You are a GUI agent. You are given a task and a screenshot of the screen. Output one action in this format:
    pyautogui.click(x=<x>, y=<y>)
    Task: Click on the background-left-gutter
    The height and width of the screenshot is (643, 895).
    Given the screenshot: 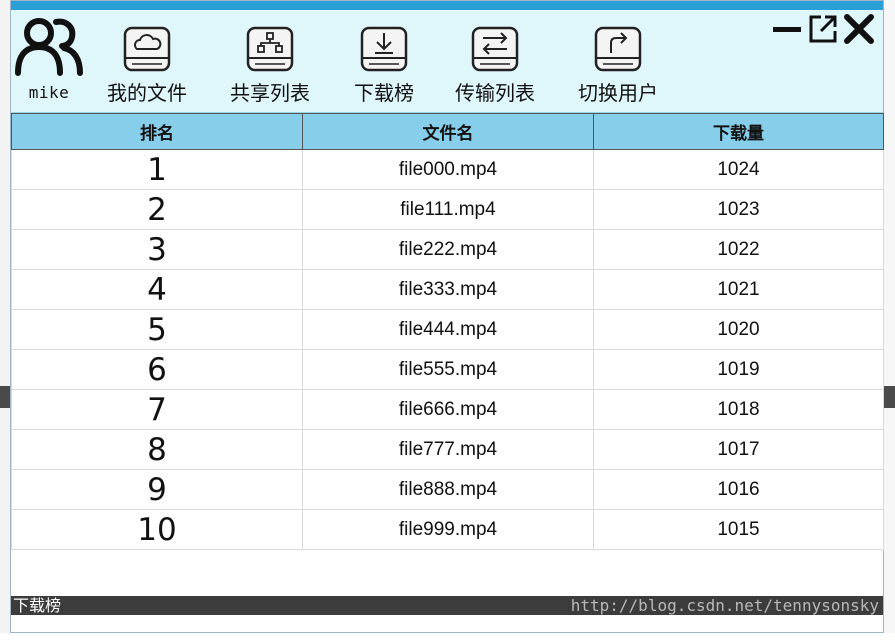 What is the action you would take?
    pyautogui.click(x=5, y=321)
    